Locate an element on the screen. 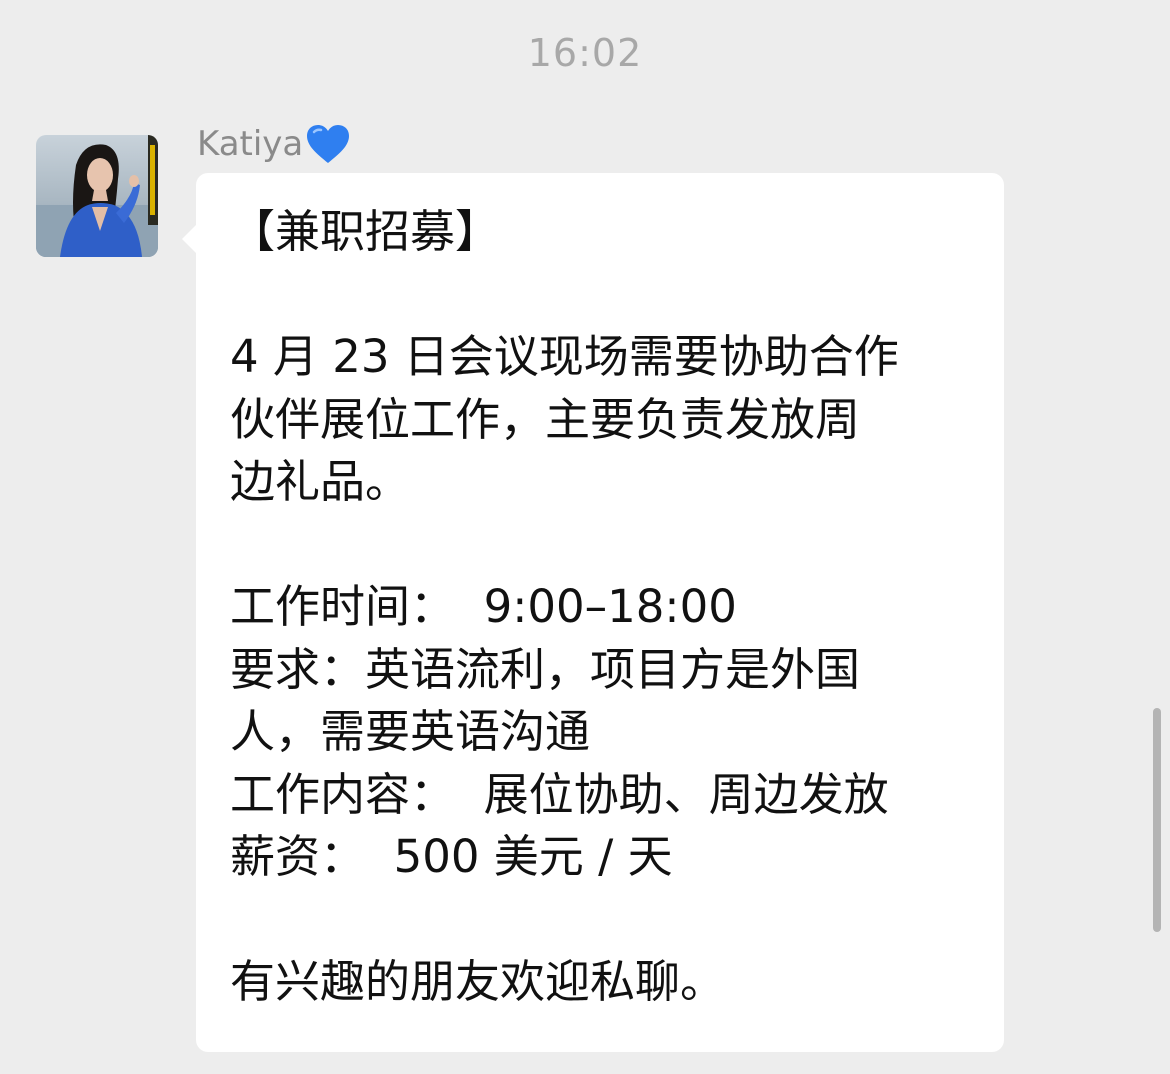  message-line: 人，需要英语沟通 is located at coordinates (410, 731).